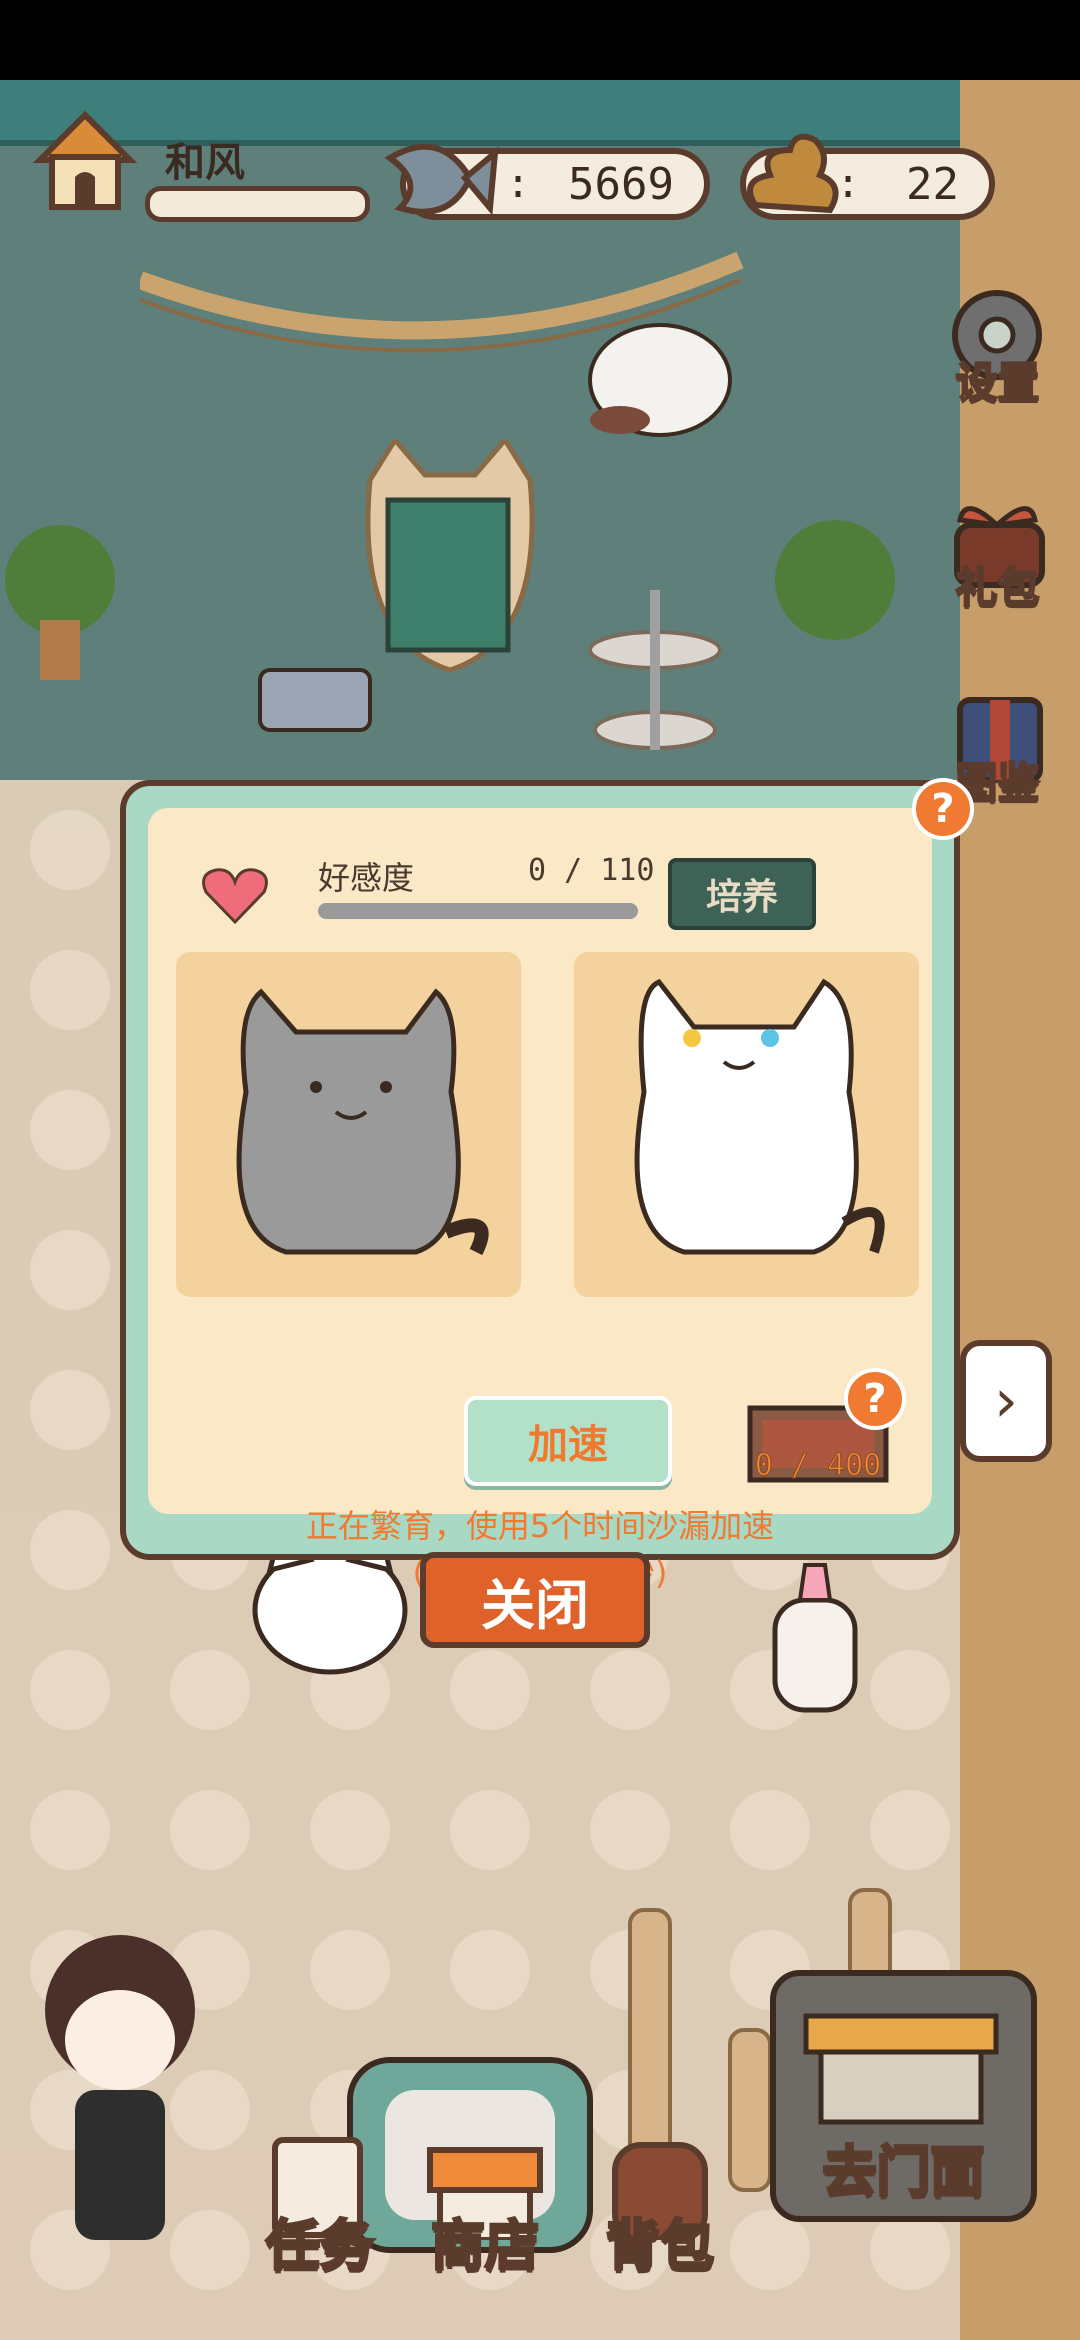  I want to click on gray-tabby-cat, so click(362, 1122).